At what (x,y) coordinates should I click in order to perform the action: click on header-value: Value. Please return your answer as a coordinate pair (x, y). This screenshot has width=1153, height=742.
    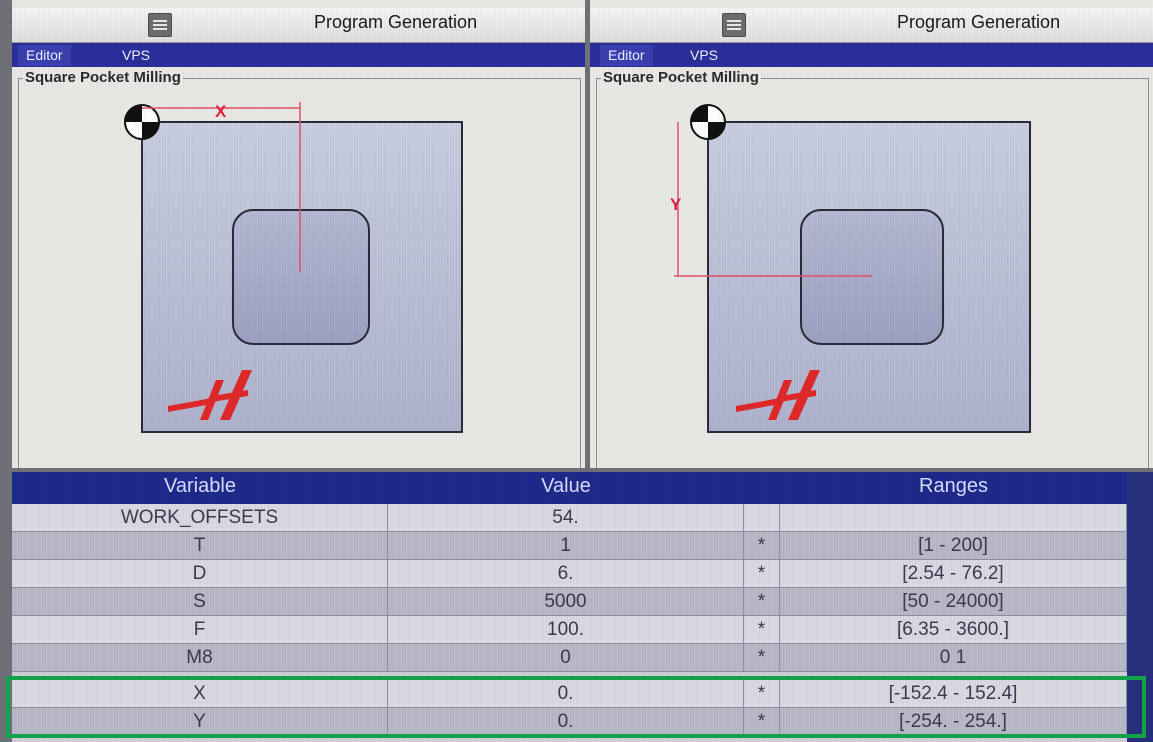
    Looking at the image, I should click on (566, 486).